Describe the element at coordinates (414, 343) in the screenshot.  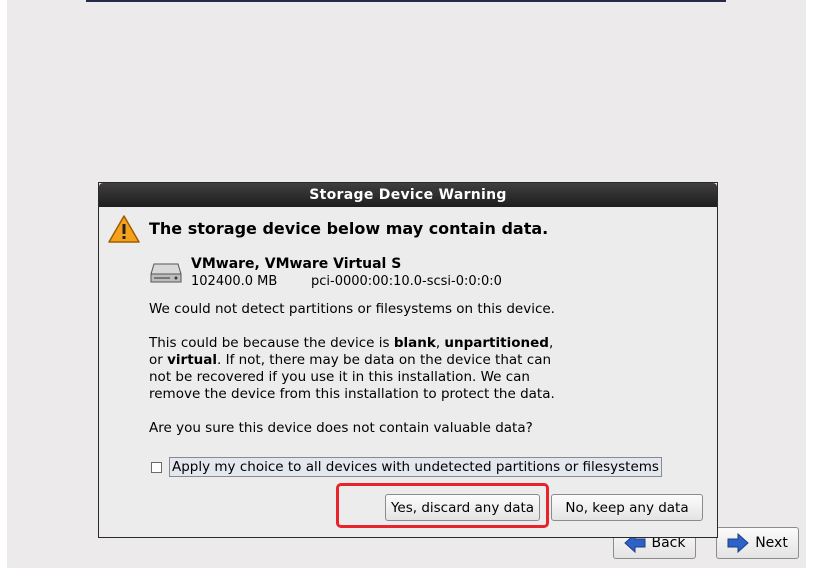
I see `explanation-bold-blank: blank` at that location.